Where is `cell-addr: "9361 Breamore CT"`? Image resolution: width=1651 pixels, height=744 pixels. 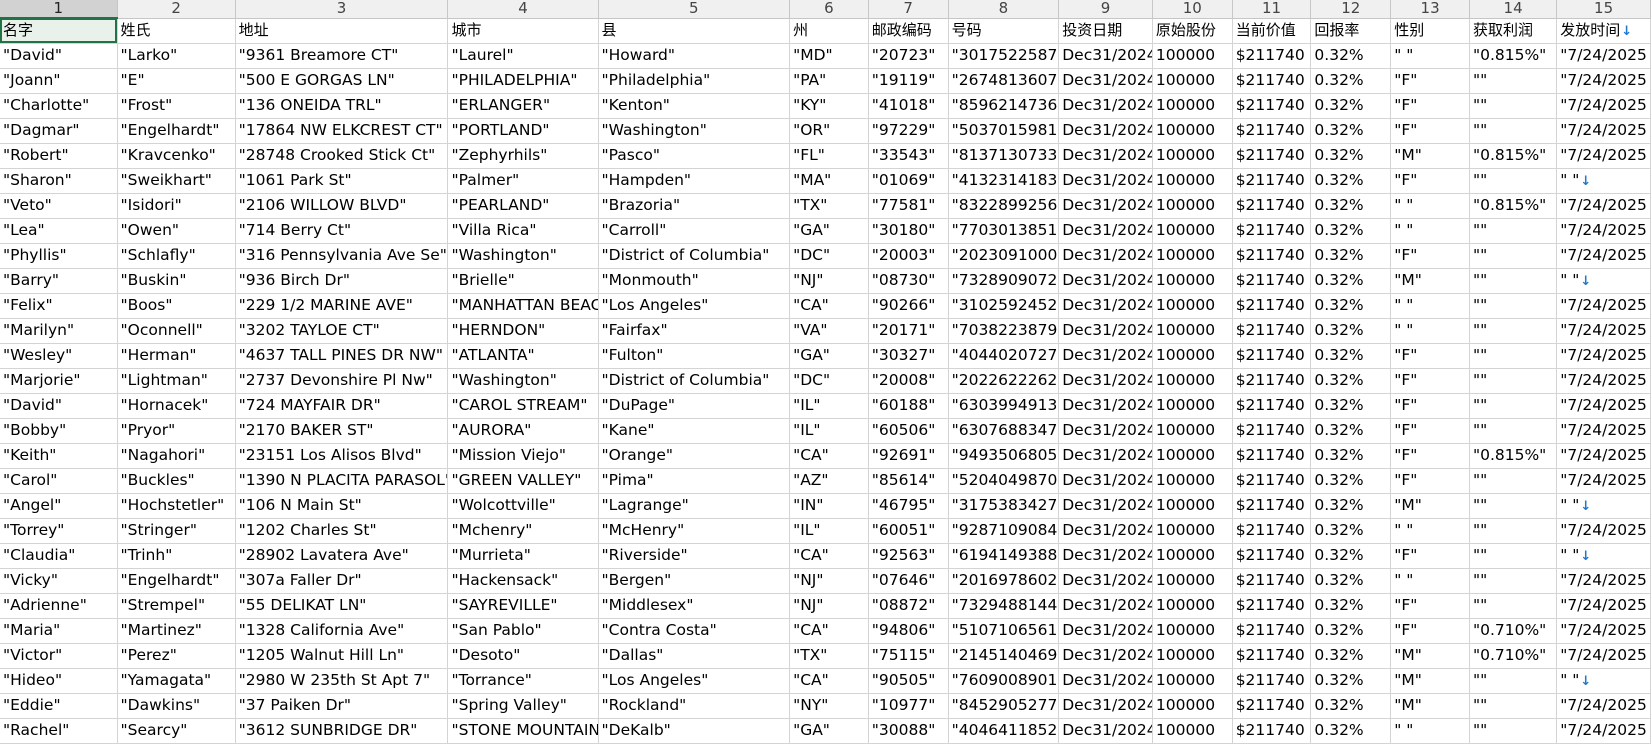
cell-addr: "9361 Breamore CT" is located at coordinates (342, 56).